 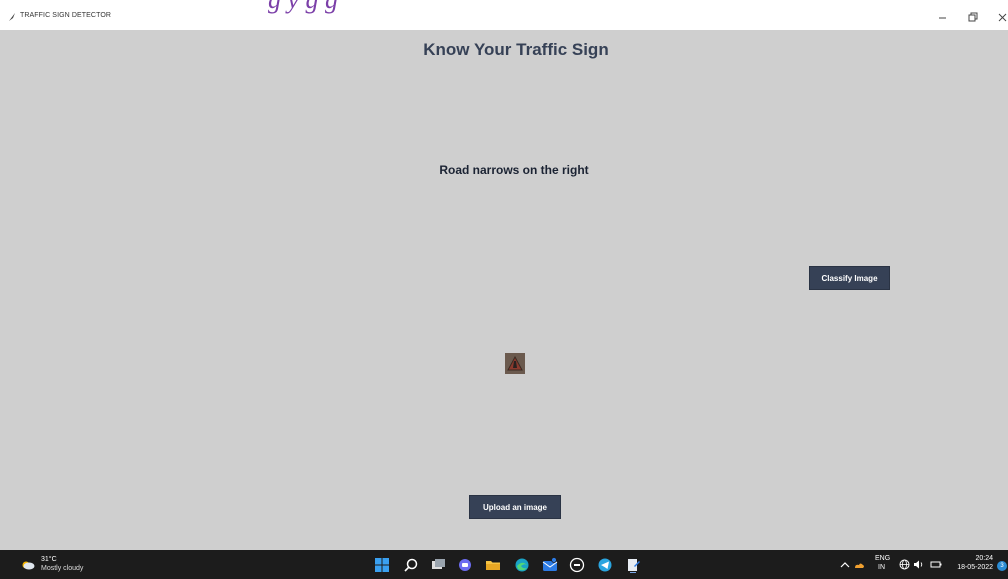 I want to click on windows-start-icon, so click(x=382, y=565).